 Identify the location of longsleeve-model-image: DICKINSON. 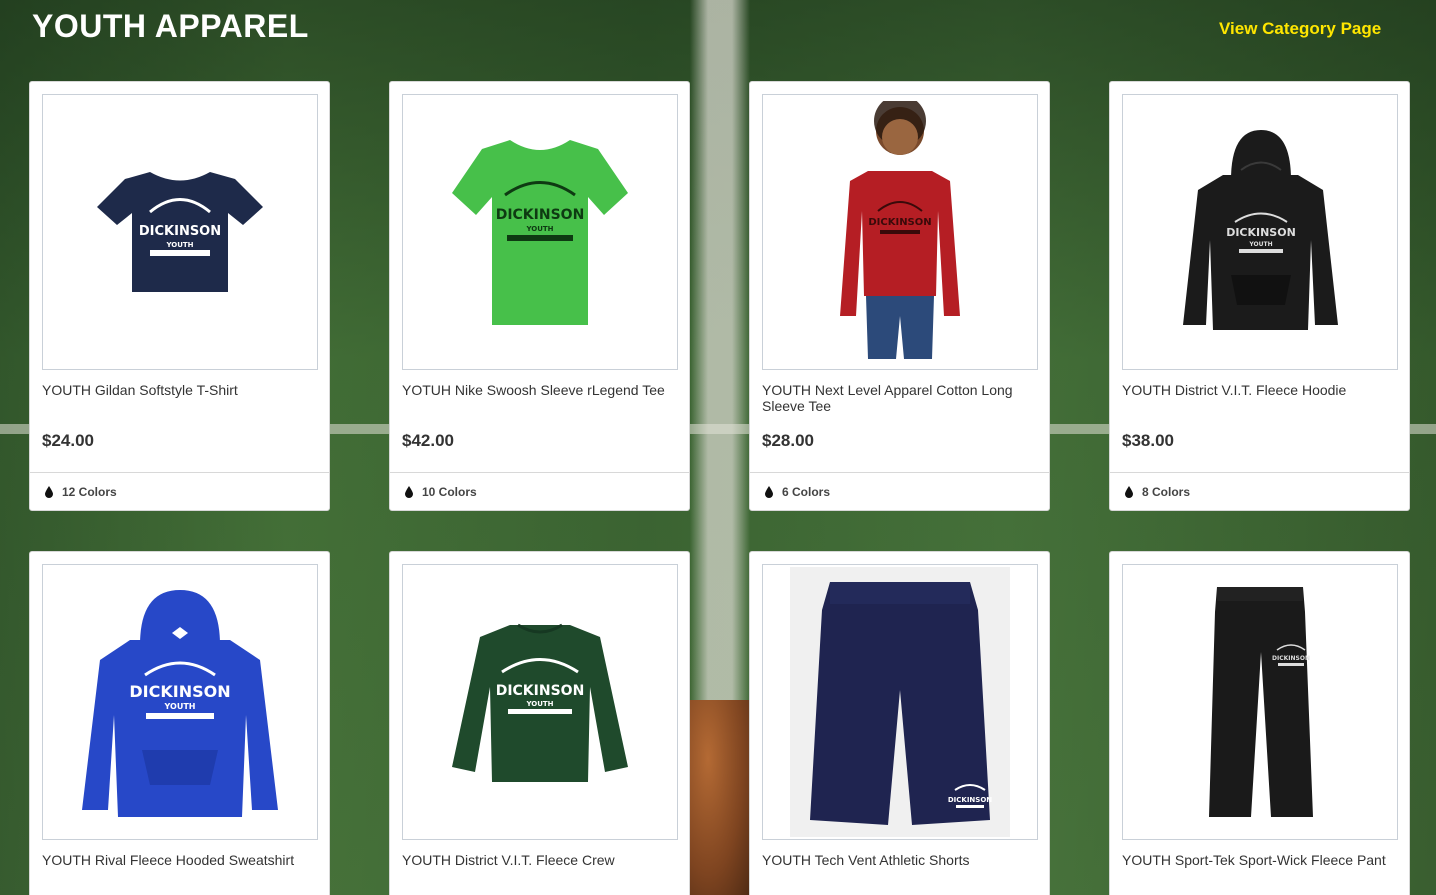
(900, 230).